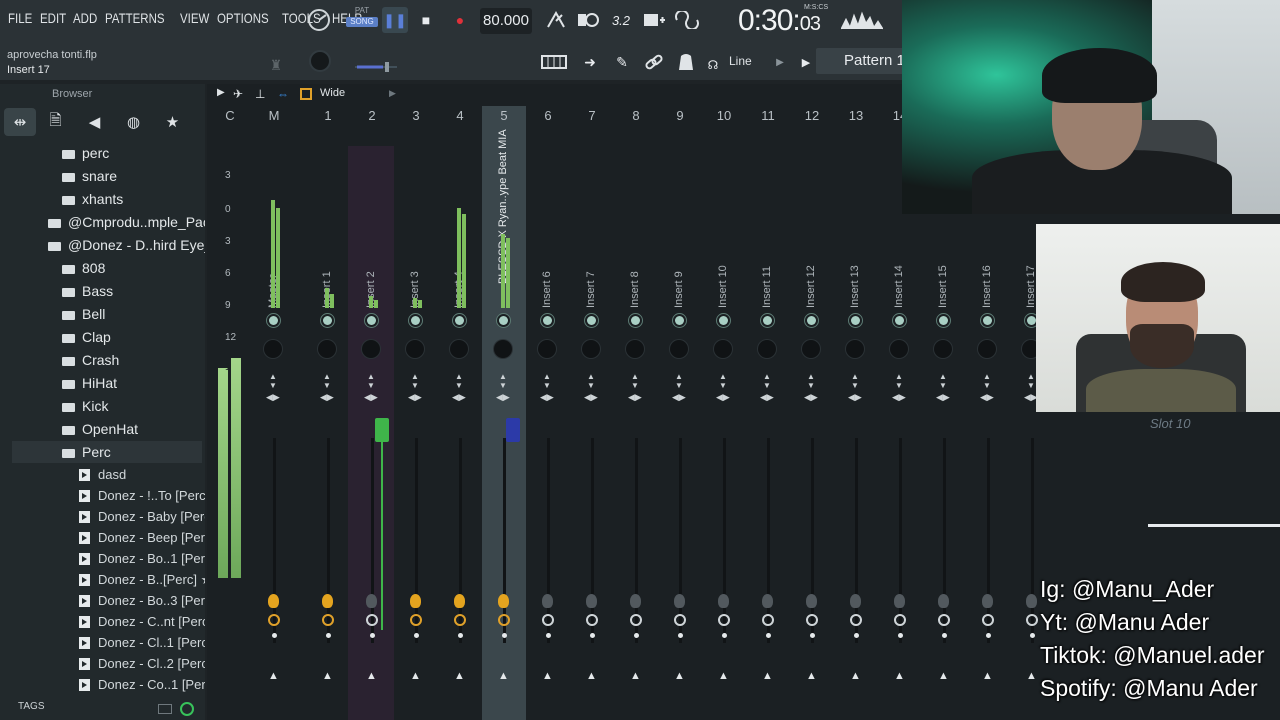  Describe the element at coordinates (274, 414) in the screenshot. I see `mixer-strip: MMaster▲▼◀▶▲` at that location.